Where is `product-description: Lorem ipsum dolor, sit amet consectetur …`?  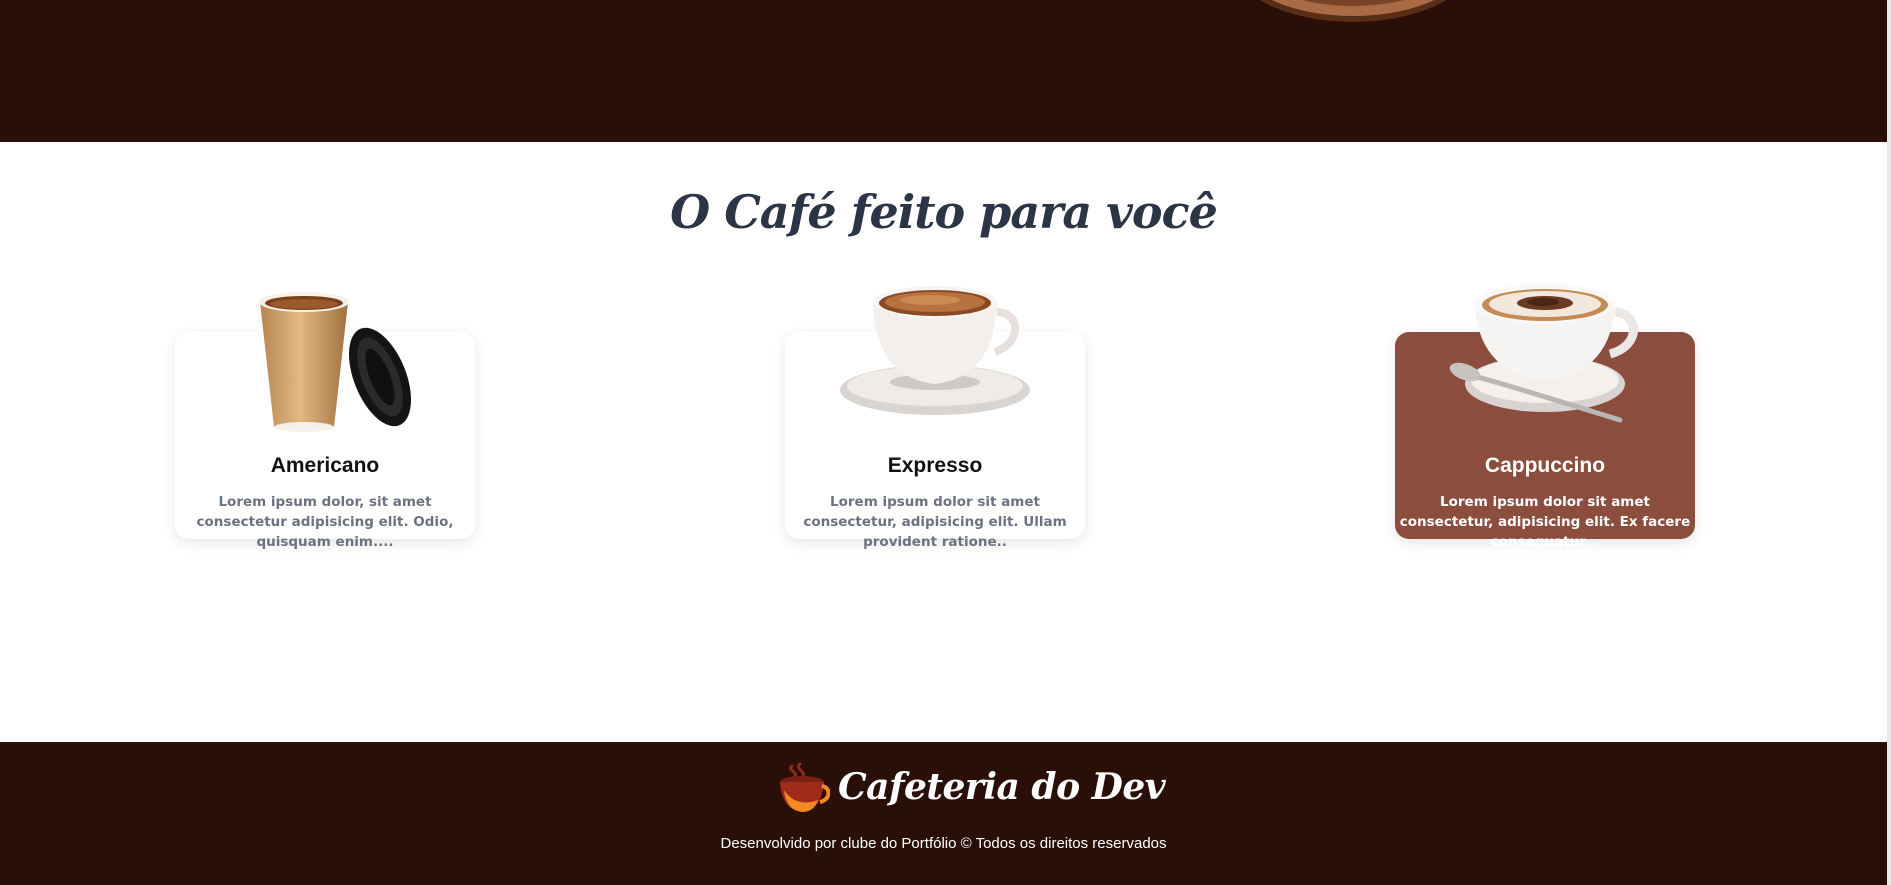 product-description: Lorem ipsum dolor, sit amet consectetur … is located at coordinates (325, 522).